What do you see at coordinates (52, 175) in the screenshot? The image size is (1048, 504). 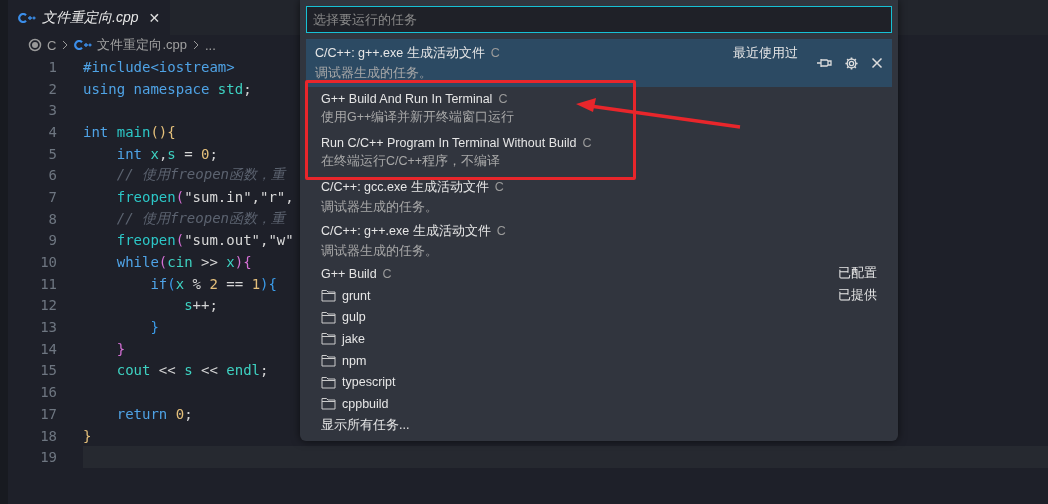 I see `line-number: 6` at bounding box center [52, 175].